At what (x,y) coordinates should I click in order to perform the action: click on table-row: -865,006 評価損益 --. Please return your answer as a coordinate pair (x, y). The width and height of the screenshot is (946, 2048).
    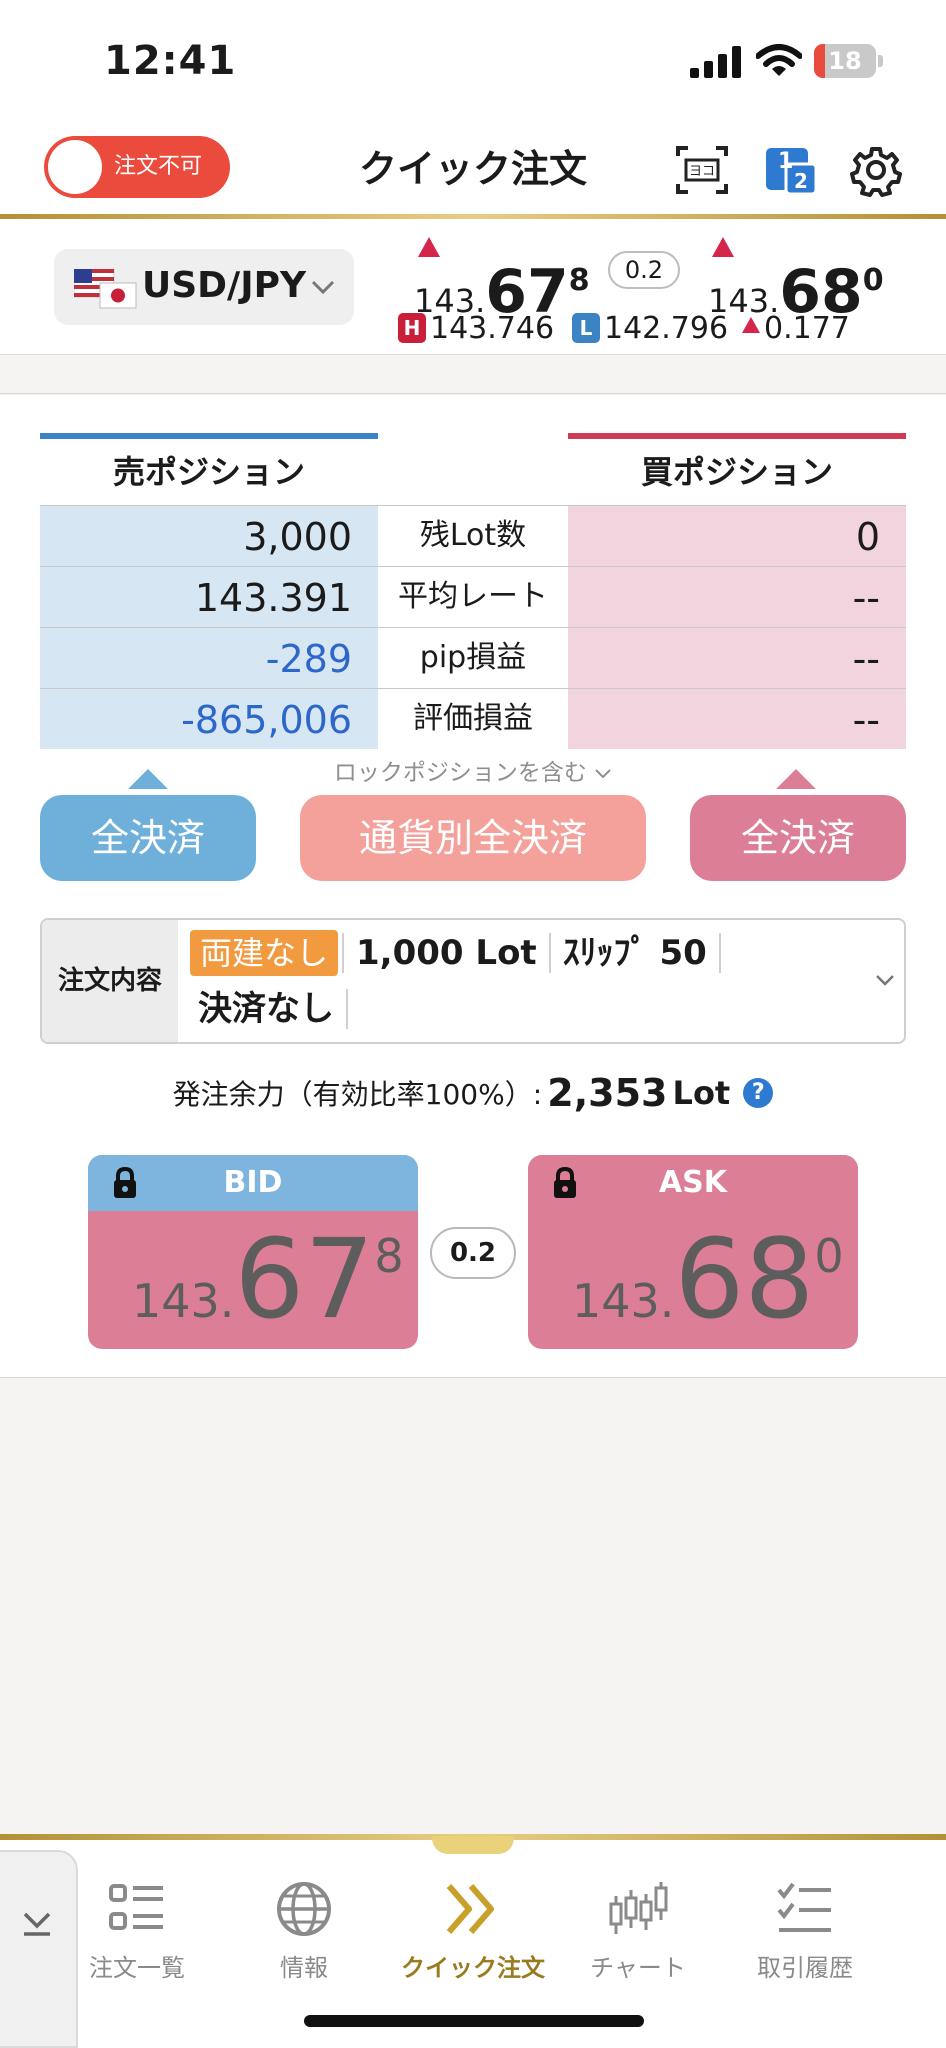
    Looking at the image, I should click on (473, 718).